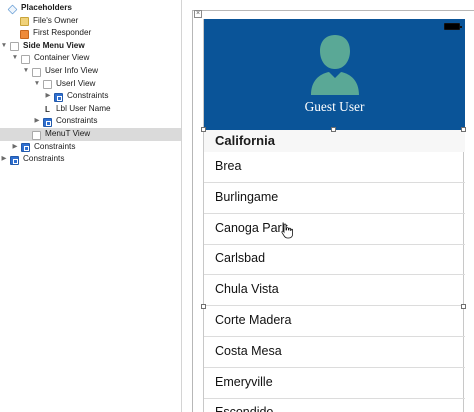  Describe the element at coordinates (62, 33) in the screenshot. I see `outline-item-label: First Responder` at that location.